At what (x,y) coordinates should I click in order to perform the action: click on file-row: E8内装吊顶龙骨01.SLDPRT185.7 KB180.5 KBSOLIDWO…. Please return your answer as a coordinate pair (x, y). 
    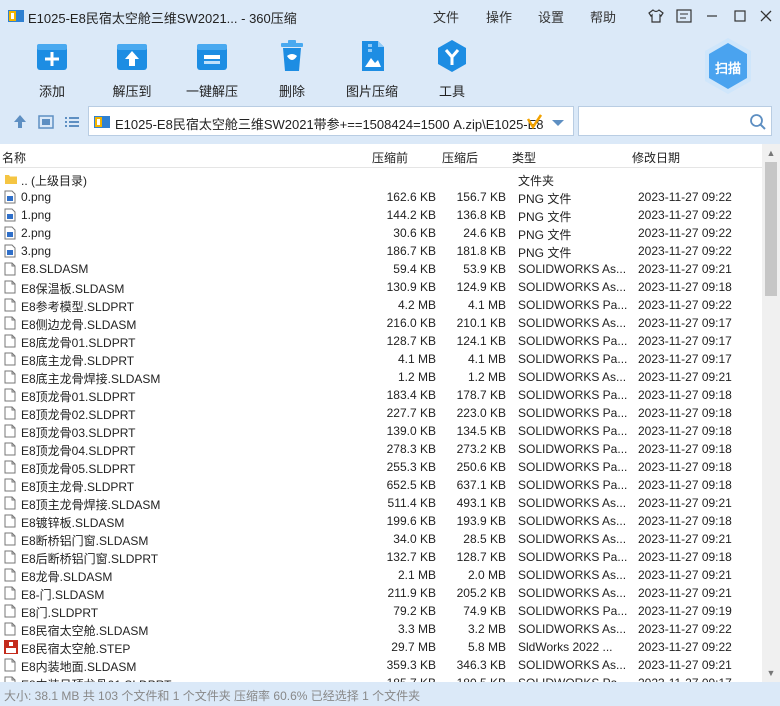
    Looking at the image, I should click on (381, 678).